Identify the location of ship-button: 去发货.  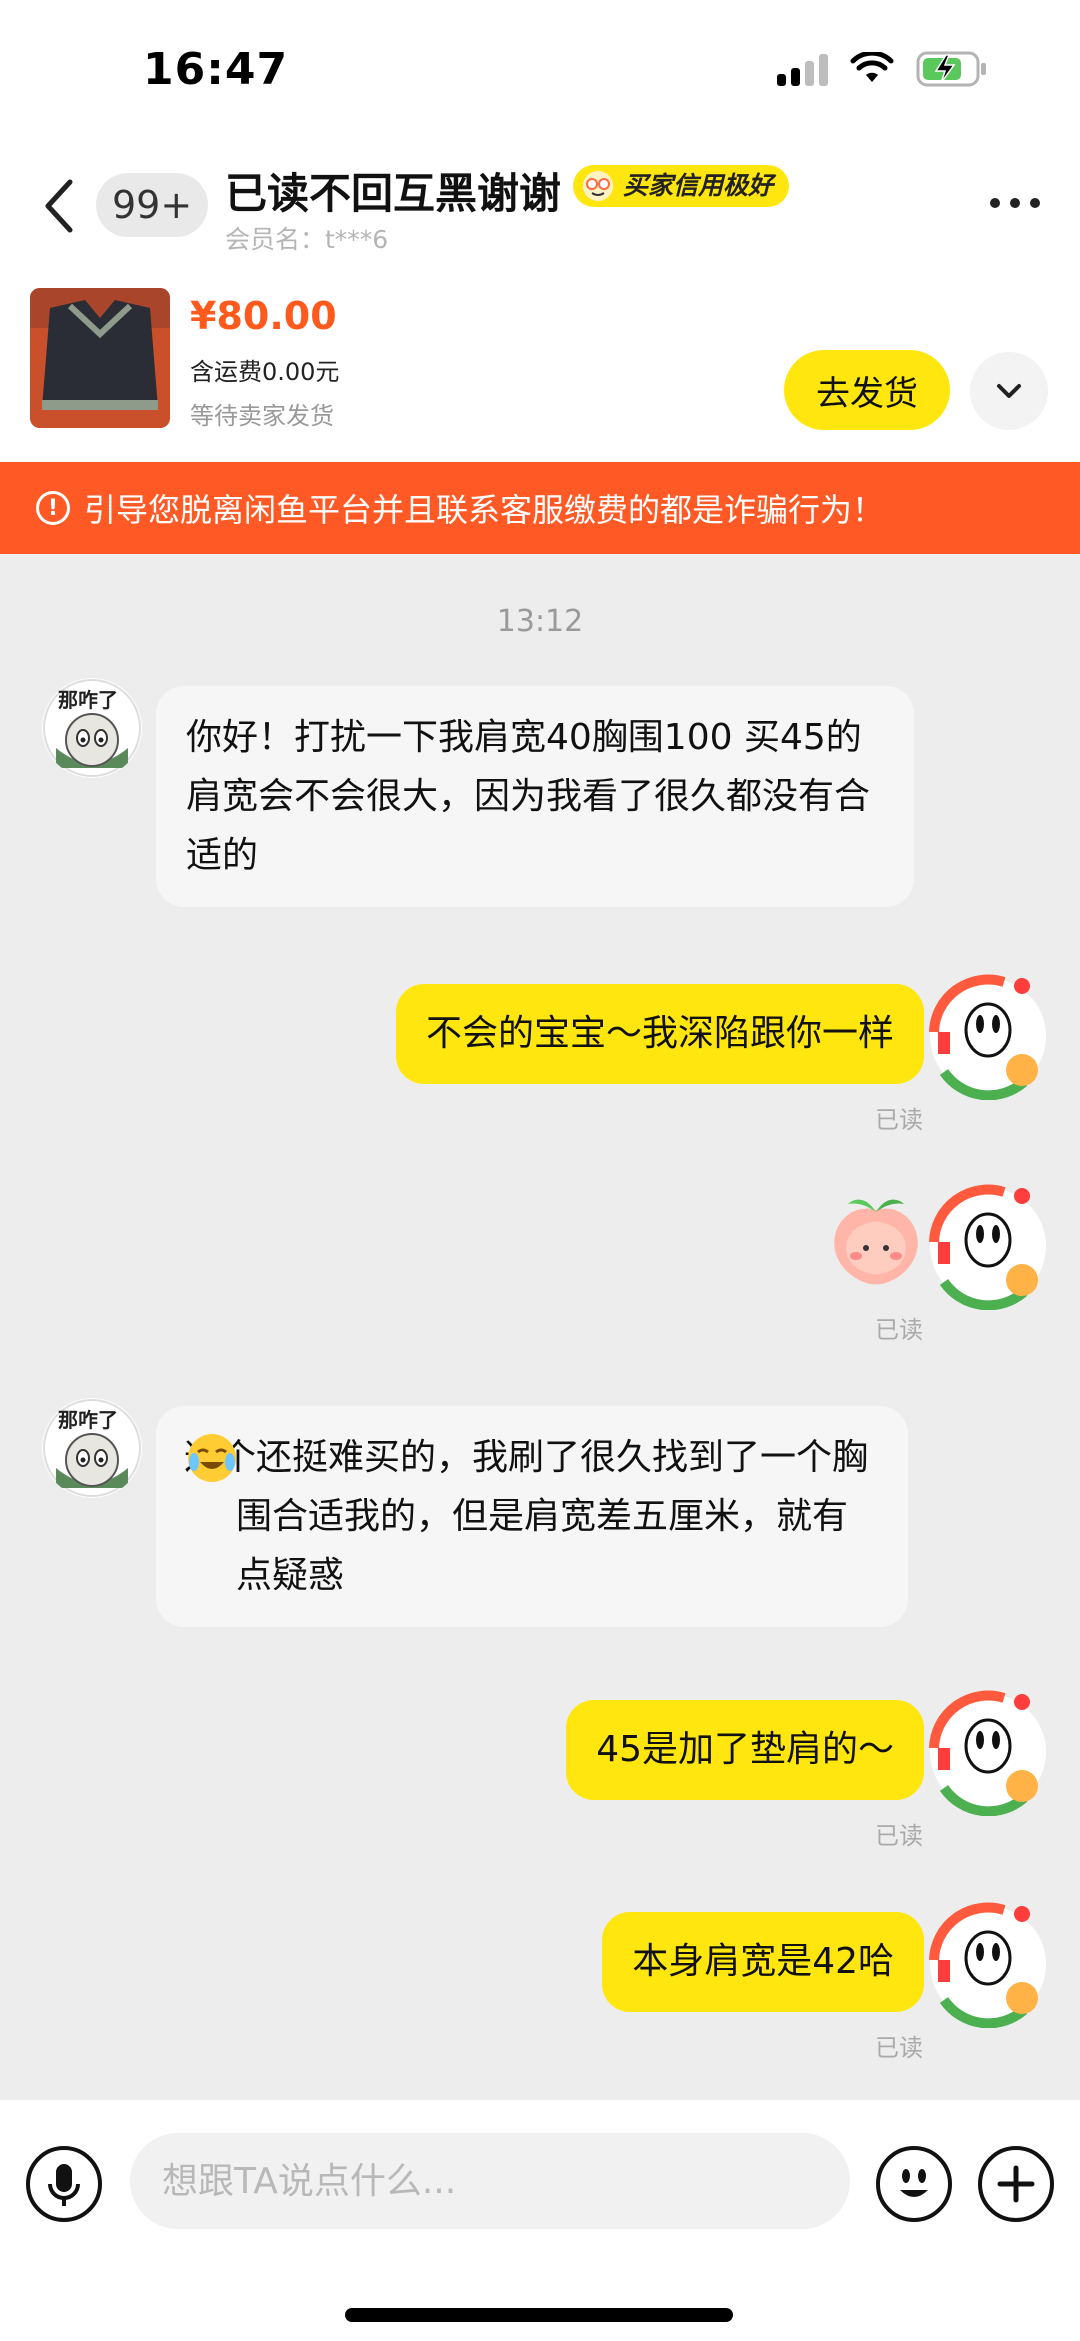
(867, 390).